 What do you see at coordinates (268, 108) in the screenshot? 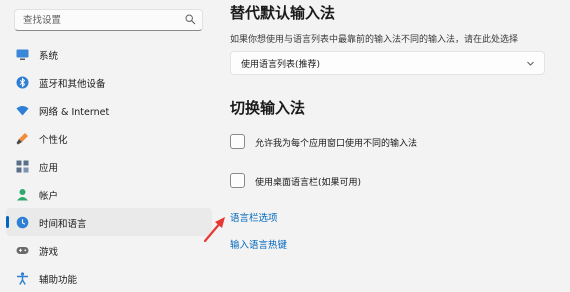
I see `switch-input-method-title: 切换输入法` at bounding box center [268, 108].